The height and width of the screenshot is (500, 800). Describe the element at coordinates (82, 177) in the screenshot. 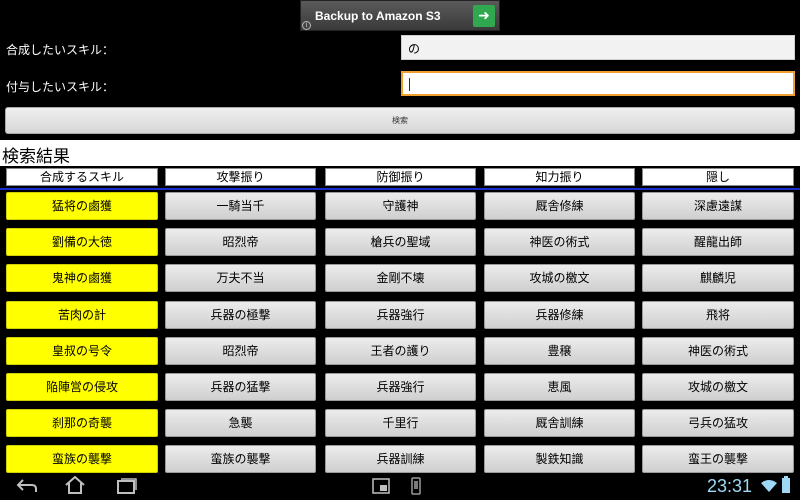

I see `column-header: 合成するスキル` at that location.